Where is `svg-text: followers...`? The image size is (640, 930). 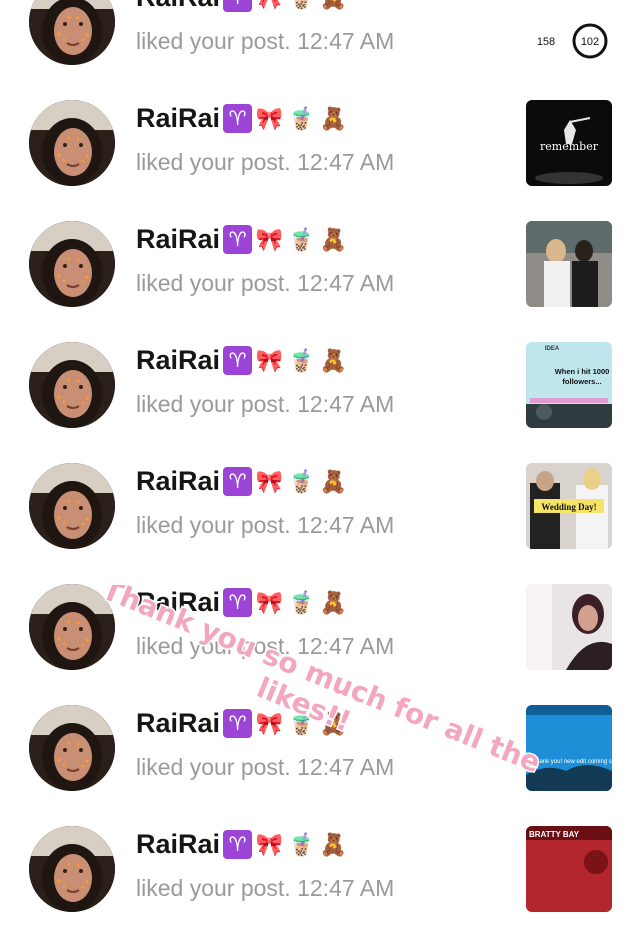 svg-text: followers... is located at coordinates (581, 381).